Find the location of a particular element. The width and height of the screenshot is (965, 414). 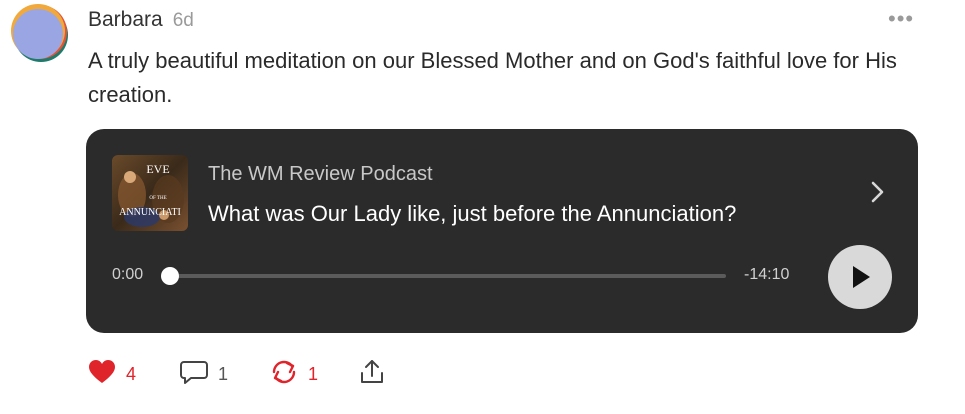

restack-button: 1 is located at coordinates (294, 374).